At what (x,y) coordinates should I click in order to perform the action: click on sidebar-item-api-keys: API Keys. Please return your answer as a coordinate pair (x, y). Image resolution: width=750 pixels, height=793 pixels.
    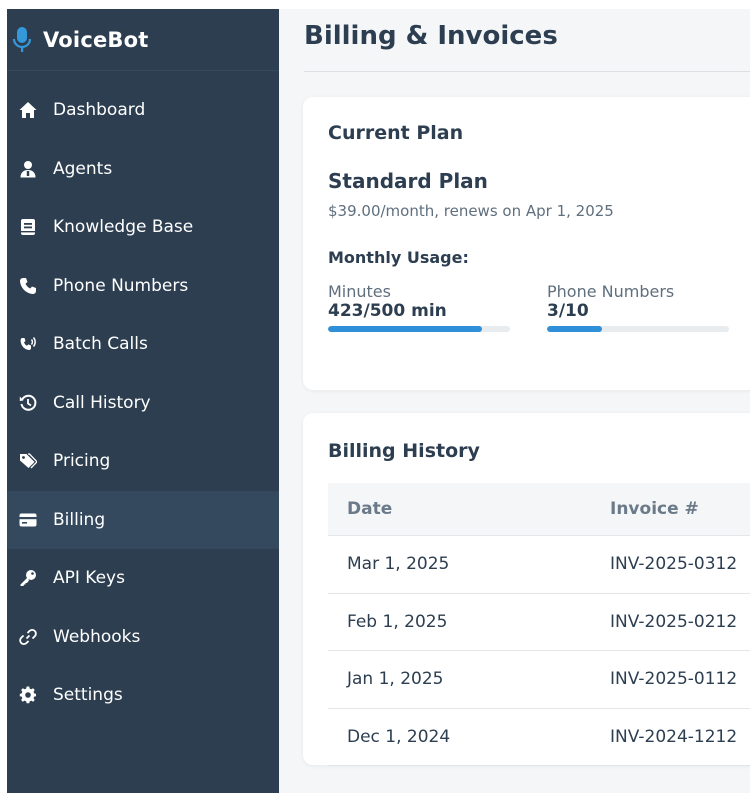
    Looking at the image, I should click on (143, 578).